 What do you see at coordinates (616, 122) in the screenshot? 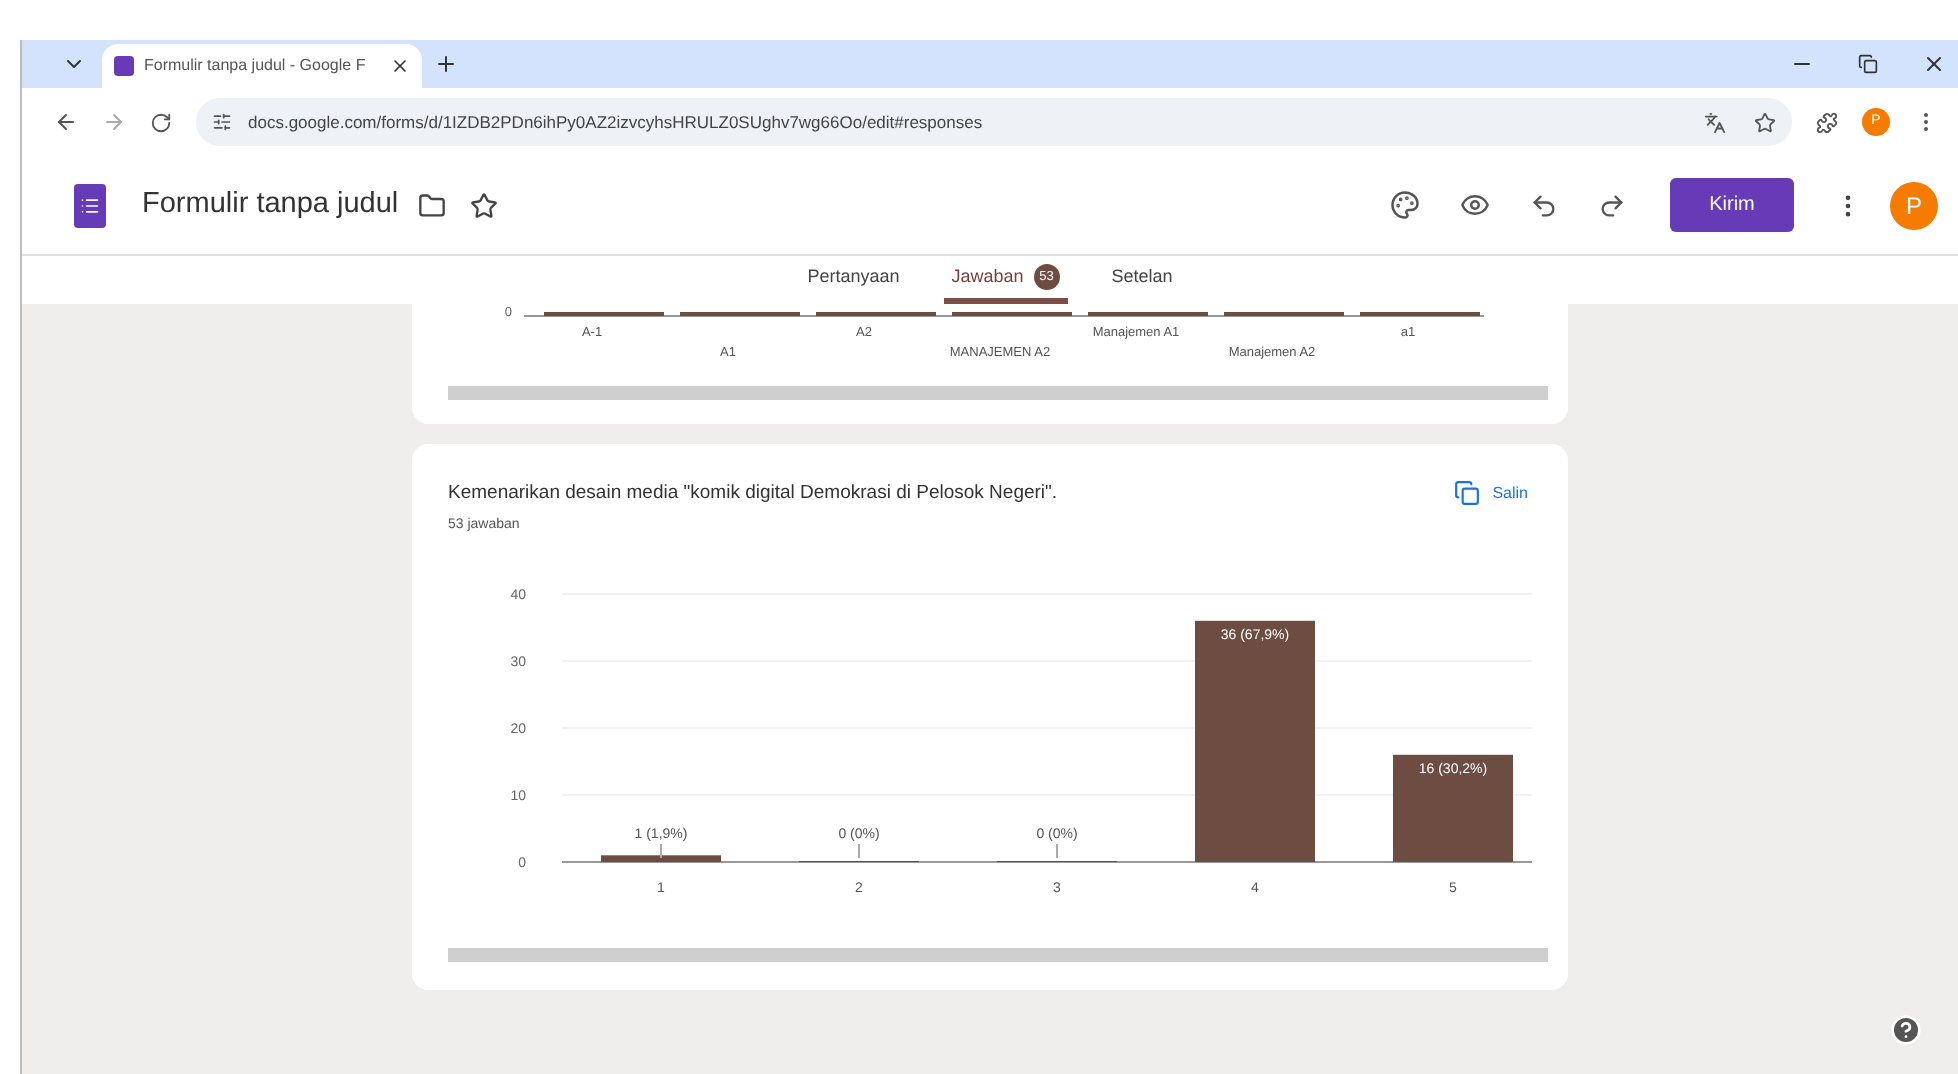
I see `url-text: docs.google.com/forms/d/1IZDB2PDn6ihPy0AZ2izvcyhsHRULZ0SUghv7wg66Oo/edit#responses` at bounding box center [616, 122].